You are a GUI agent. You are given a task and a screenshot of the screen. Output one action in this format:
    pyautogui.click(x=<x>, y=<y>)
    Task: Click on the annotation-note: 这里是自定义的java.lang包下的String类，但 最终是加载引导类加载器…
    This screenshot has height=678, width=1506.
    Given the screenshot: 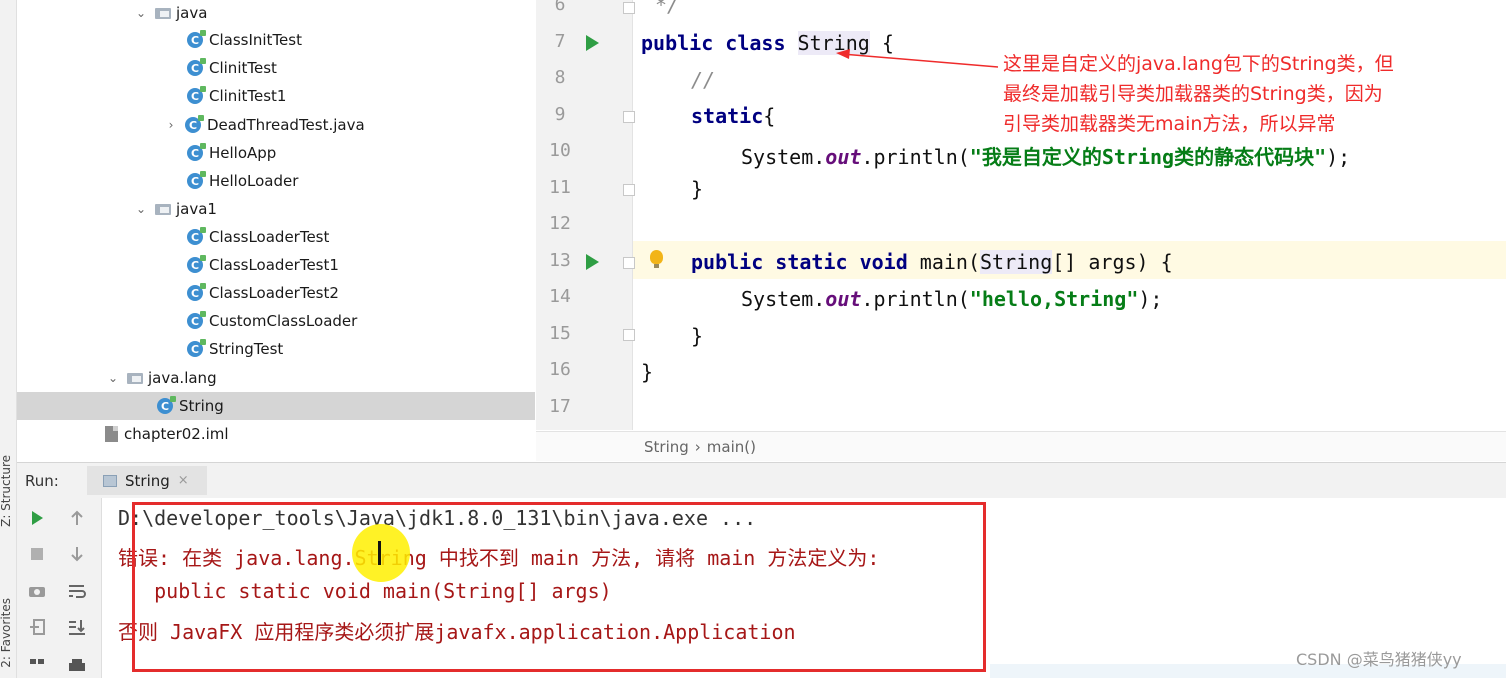 What is the action you would take?
    pyautogui.click(x=1253, y=94)
    